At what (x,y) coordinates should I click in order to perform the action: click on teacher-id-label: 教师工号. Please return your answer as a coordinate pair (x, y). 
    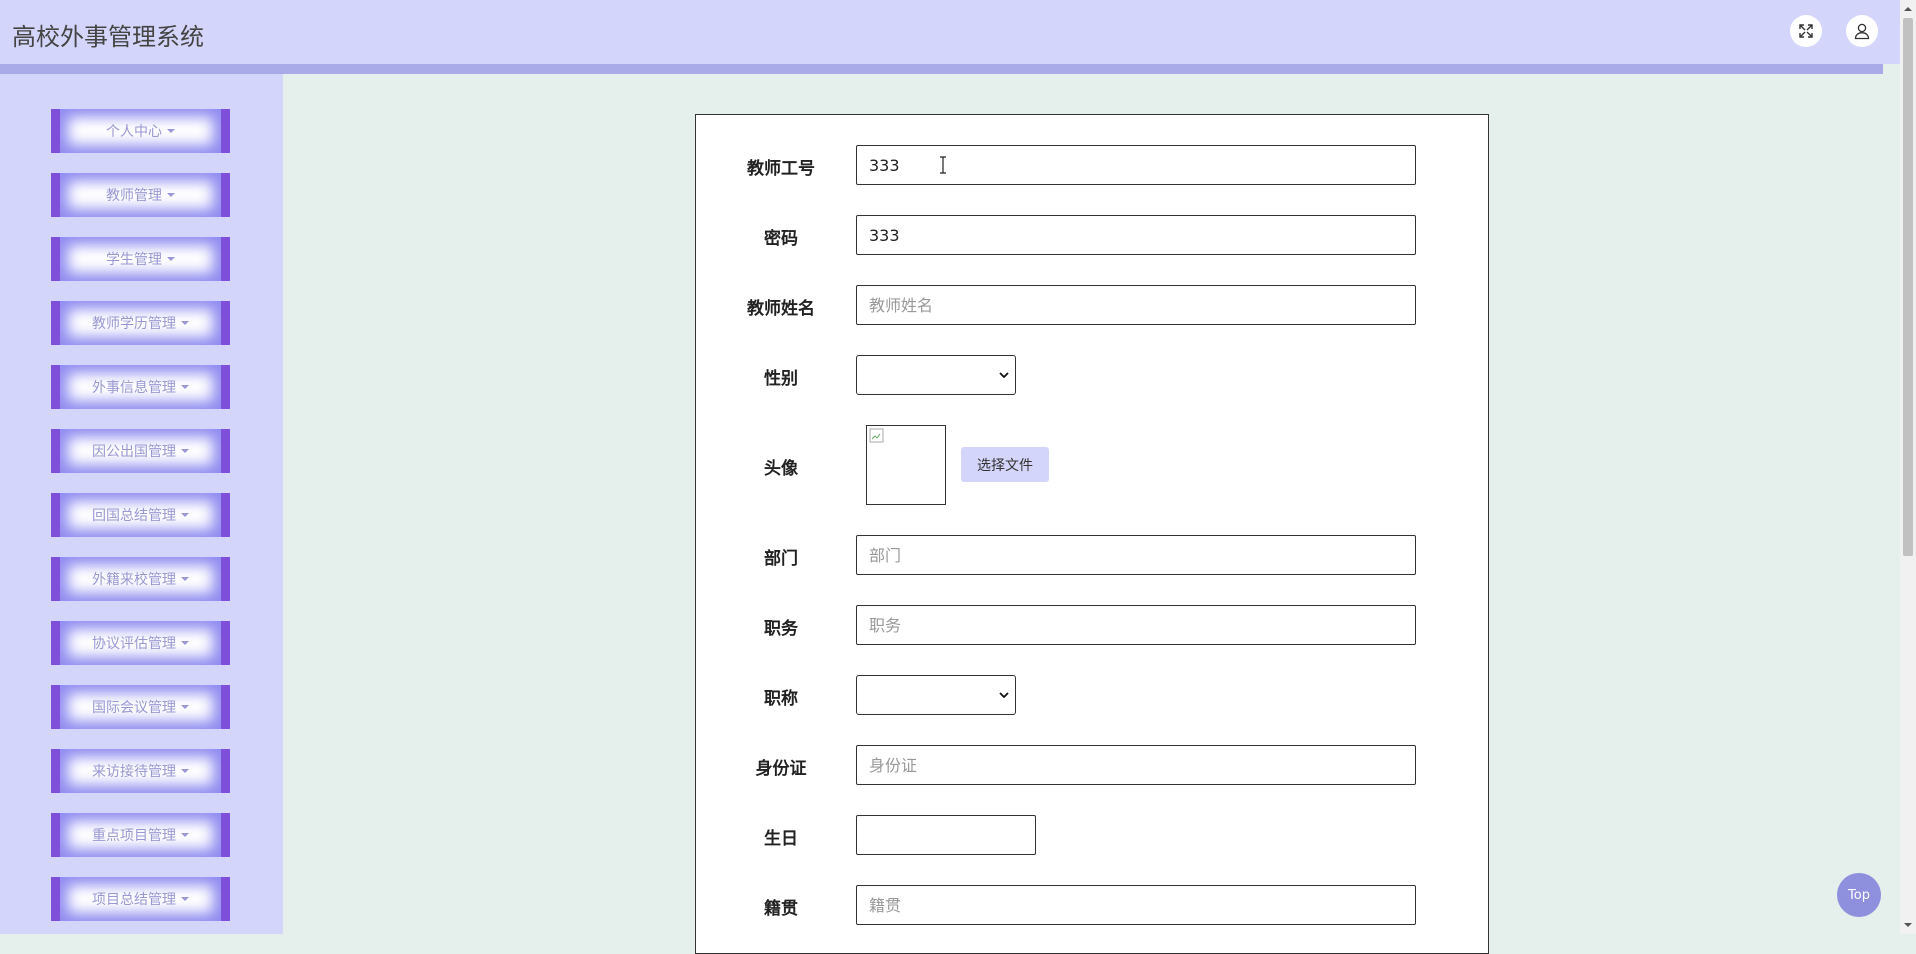
    Looking at the image, I should click on (781, 169).